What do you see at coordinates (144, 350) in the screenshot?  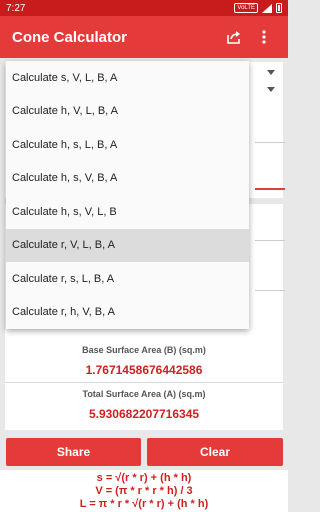 I see `result-label: Base Surface Area (B) (sq.m)` at bounding box center [144, 350].